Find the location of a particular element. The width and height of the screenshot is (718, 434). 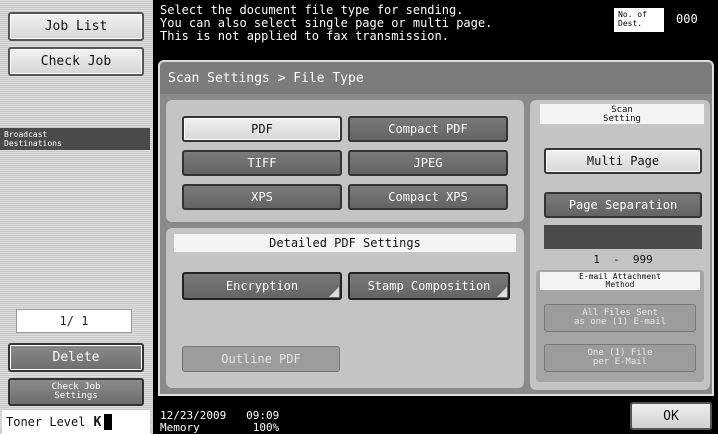

one-file-per-email-button: One (1) File per E-Mail is located at coordinates (620, 358).